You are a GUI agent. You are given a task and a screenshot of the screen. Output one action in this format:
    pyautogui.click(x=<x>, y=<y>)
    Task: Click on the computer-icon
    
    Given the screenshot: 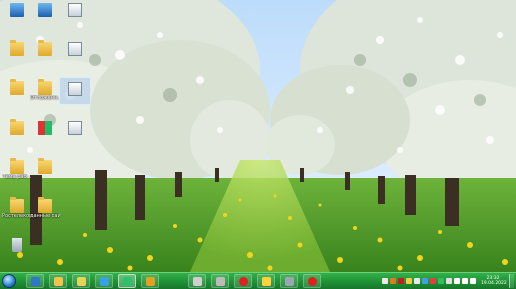 What is the action you would take?
    pyautogui.click(x=17, y=10)
    